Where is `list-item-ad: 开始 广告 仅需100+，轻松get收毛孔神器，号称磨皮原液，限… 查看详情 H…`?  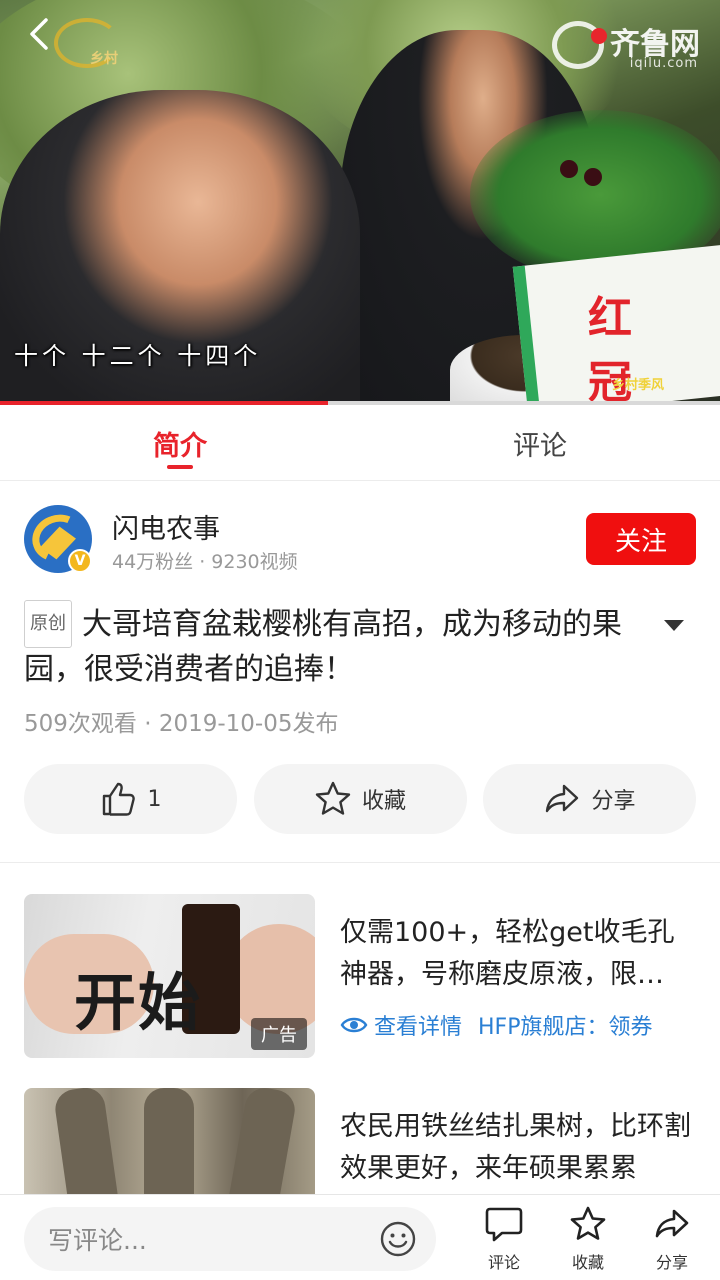 list-item-ad: 开始 广告 仅需100+，轻松get收毛孔神器，号称磨皮原液，限… 查看详情 H… is located at coordinates (360, 976).